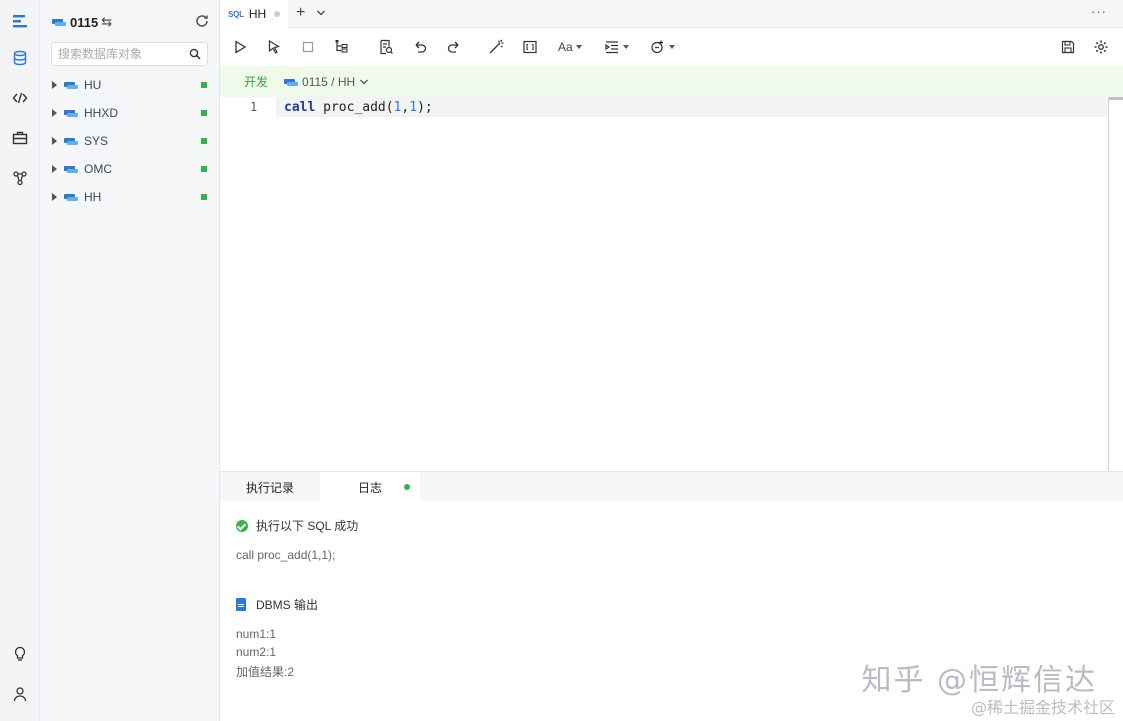  What do you see at coordinates (326, 82) in the screenshot?
I see `database-selector: 0115 / HH` at bounding box center [326, 82].